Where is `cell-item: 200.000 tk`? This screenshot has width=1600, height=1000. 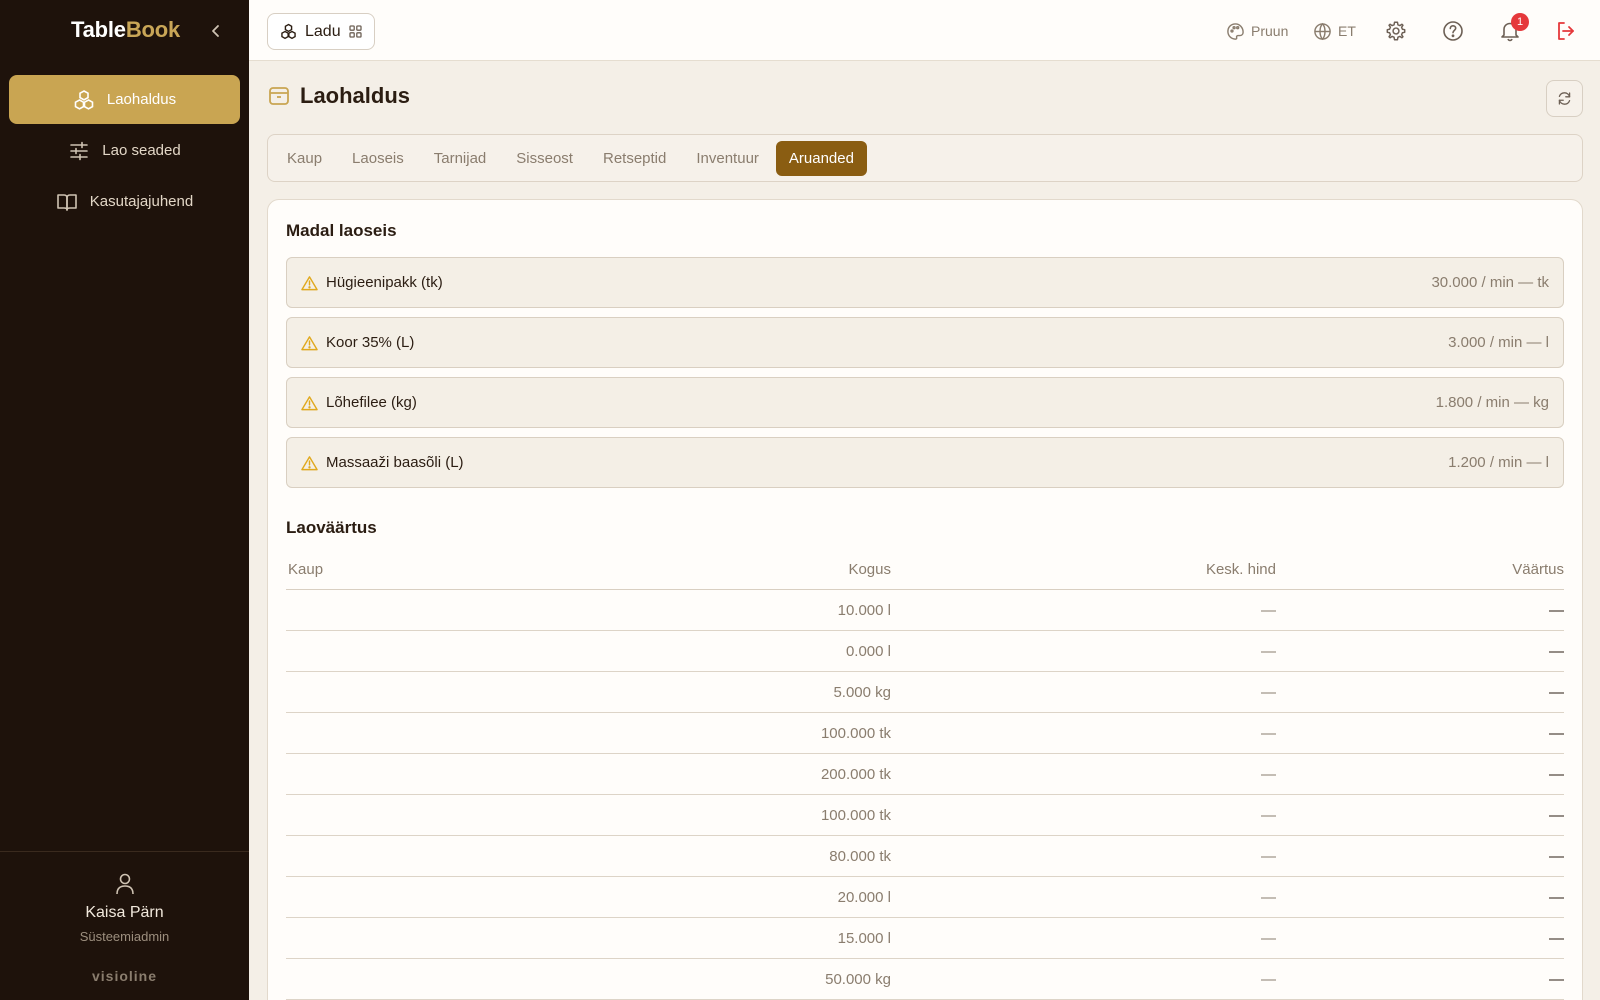
cell-item: 200.000 tk is located at coordinates (588, 774).